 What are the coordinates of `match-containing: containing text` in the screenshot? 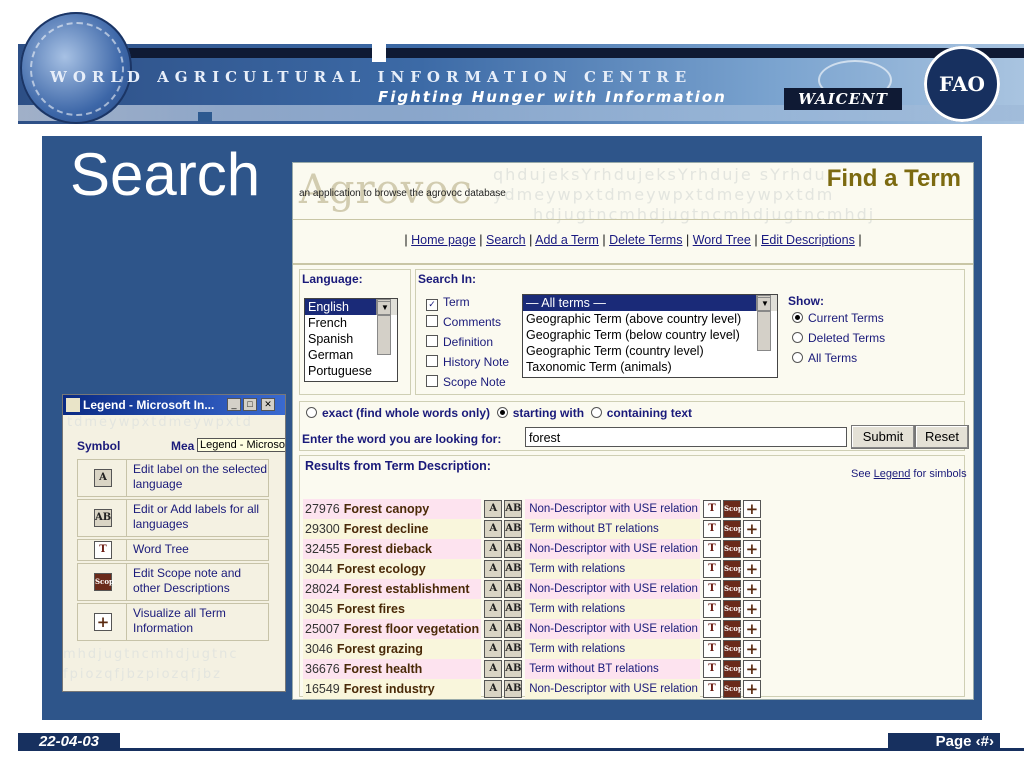 It's located at (649, 413).